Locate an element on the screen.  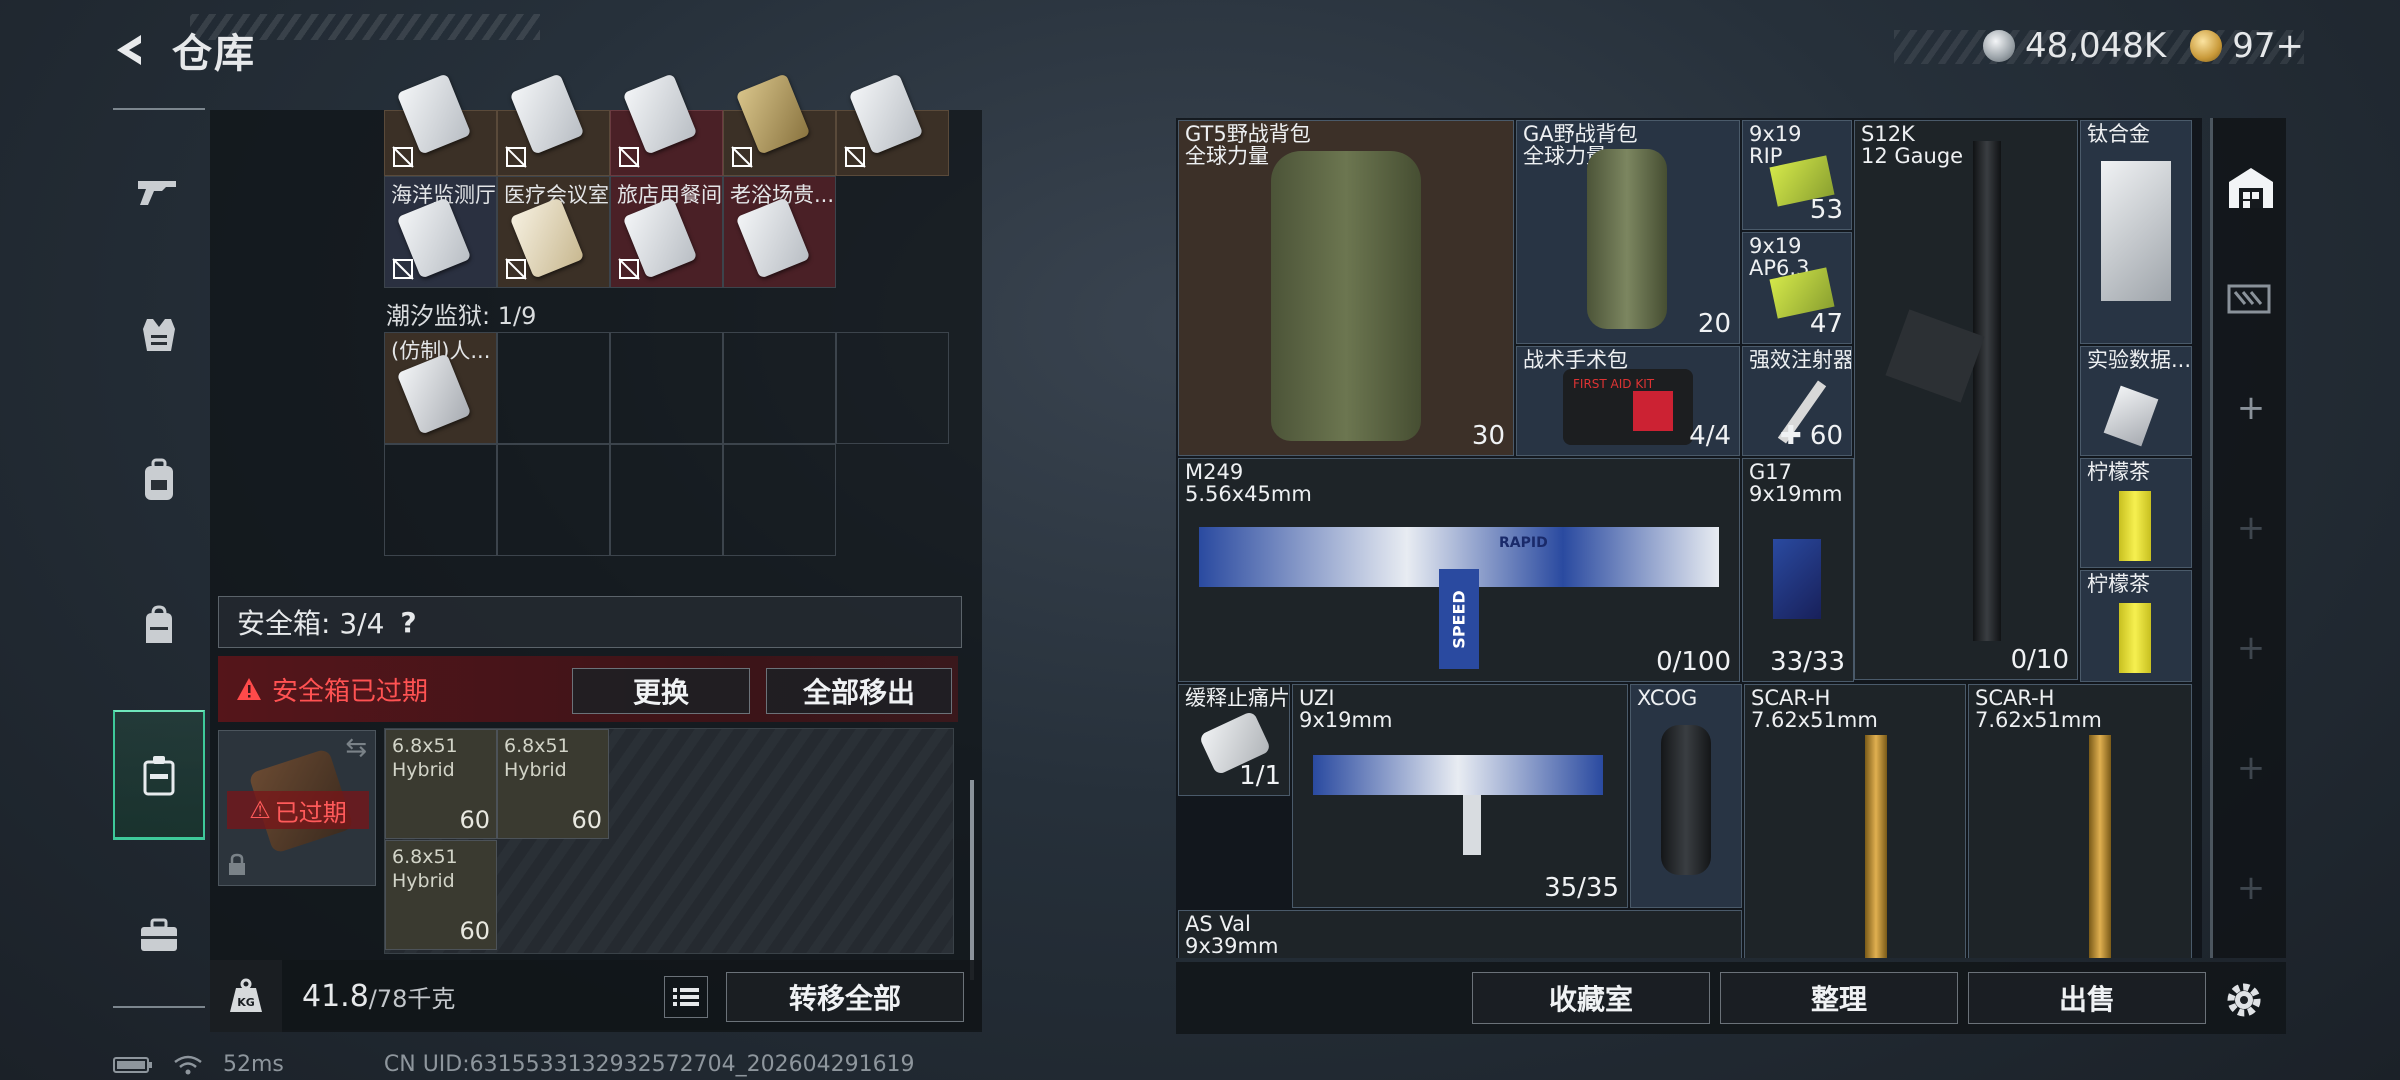
help-icon: ? is located at coordinates (408, 622).